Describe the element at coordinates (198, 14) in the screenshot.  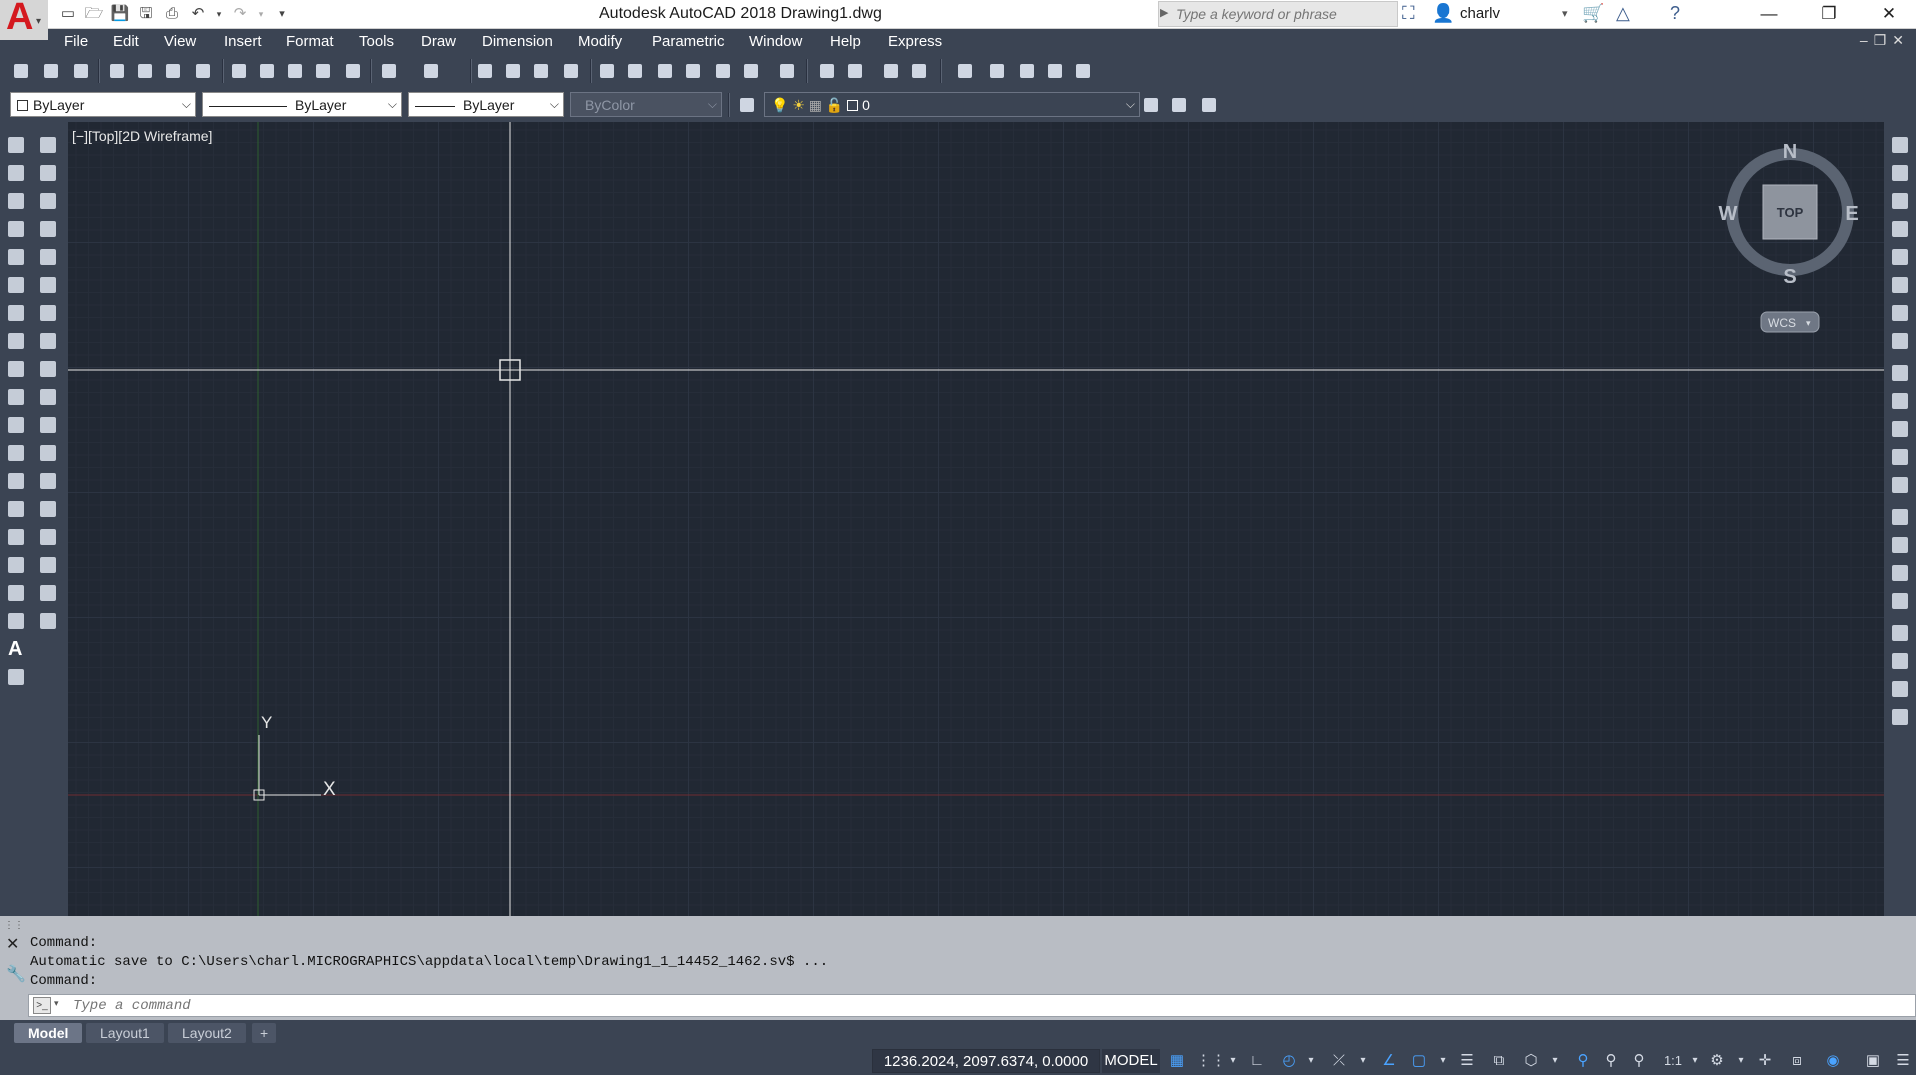
I see `undo-icon: ↶` at that location.